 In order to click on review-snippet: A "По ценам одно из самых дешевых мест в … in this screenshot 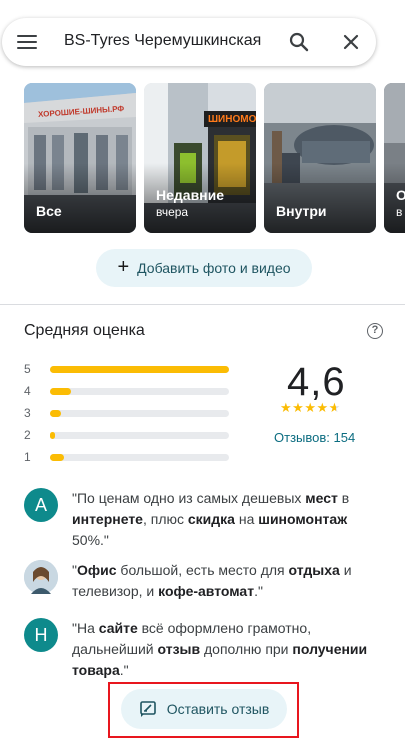, I will do `click(204, 520)`.